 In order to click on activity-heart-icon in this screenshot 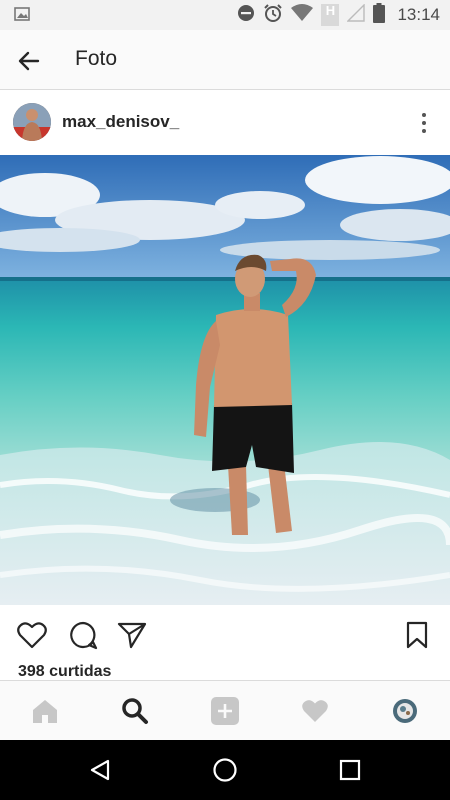, I will do `click(315, 711)`.